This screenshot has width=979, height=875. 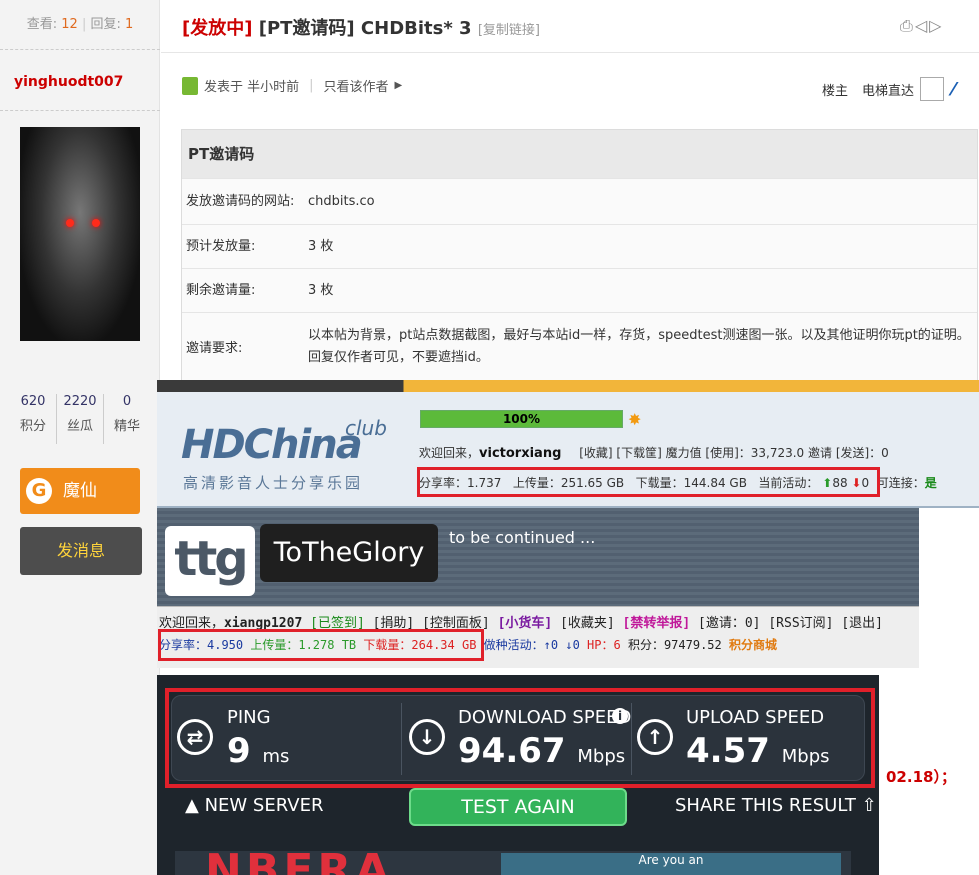 What do you see at coordinates (69, 24) in the screenshot?
I see `views-count: 12` at bounding box center [69, 24].